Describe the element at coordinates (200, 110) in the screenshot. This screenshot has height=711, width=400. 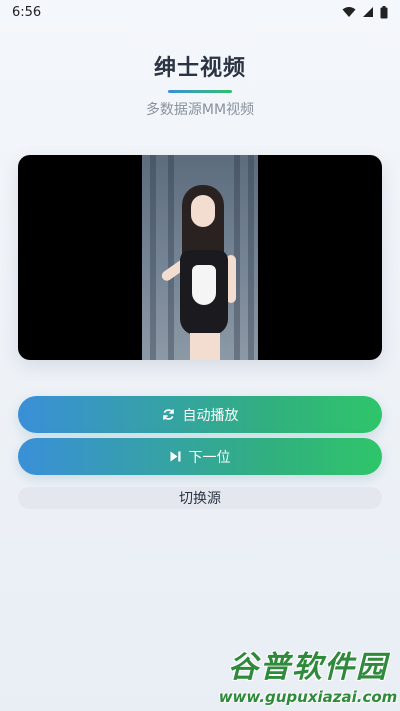
I see `page-subtitle: 多数据源MM视频` at that location.